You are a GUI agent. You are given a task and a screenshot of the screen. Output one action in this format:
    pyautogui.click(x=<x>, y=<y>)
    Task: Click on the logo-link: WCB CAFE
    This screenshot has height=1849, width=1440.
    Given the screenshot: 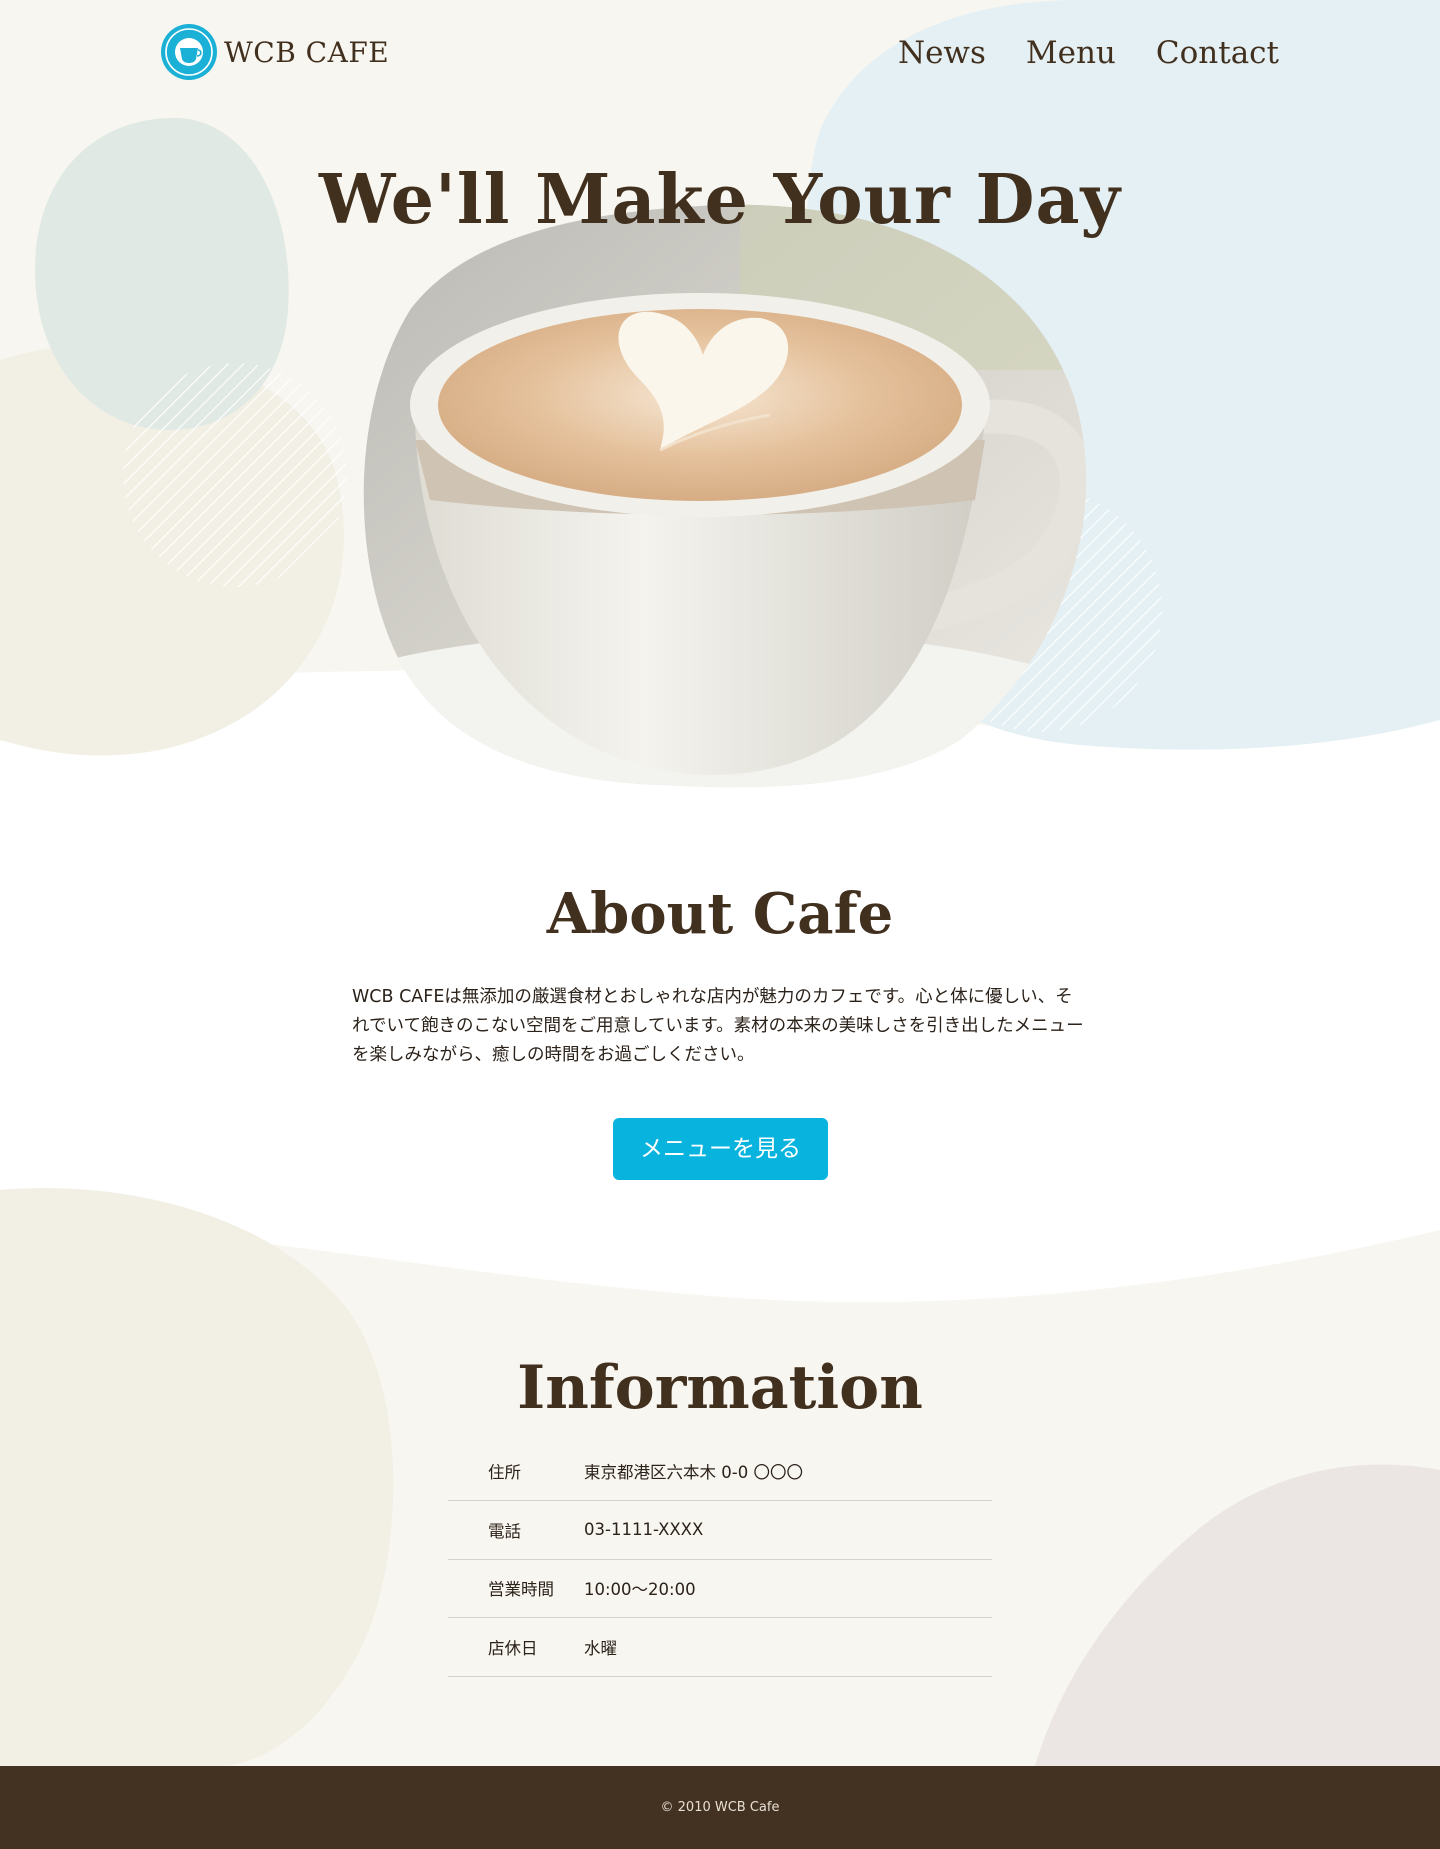 What is the action you would take?
    pyautogui.click(x=274, y=52)
    